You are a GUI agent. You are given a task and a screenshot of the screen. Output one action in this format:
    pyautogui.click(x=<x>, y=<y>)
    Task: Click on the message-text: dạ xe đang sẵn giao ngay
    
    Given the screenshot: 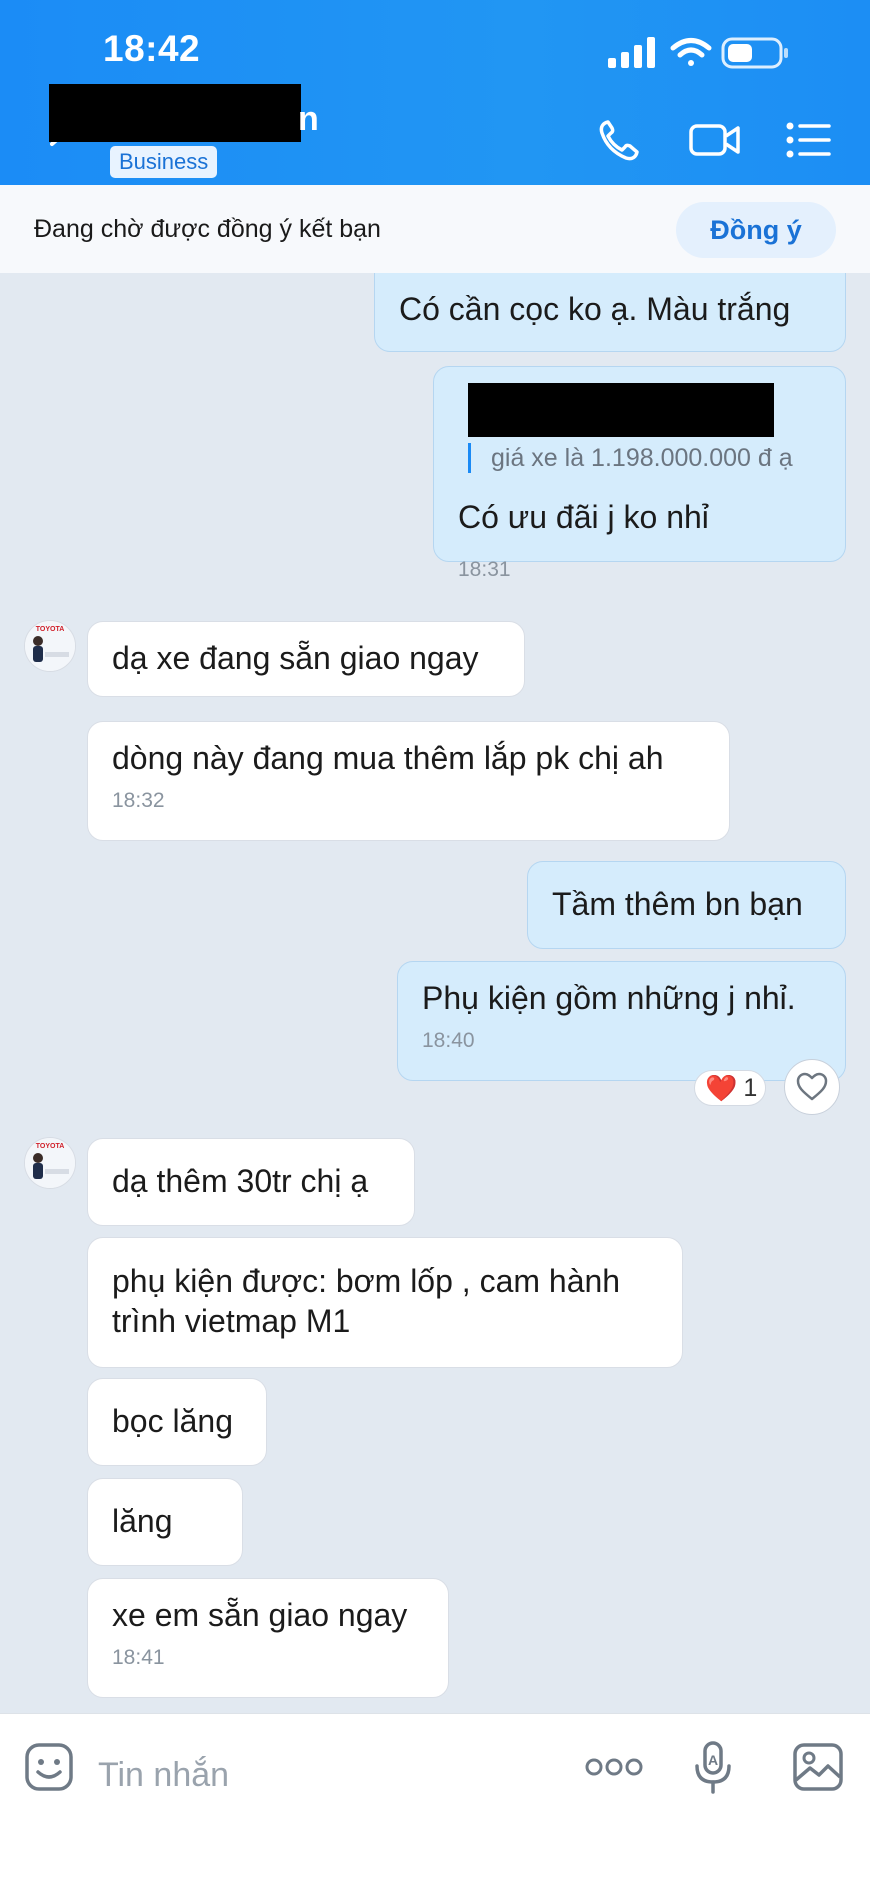 What is the action you would take?
    pyautogui.click(x=295, y=658)
    